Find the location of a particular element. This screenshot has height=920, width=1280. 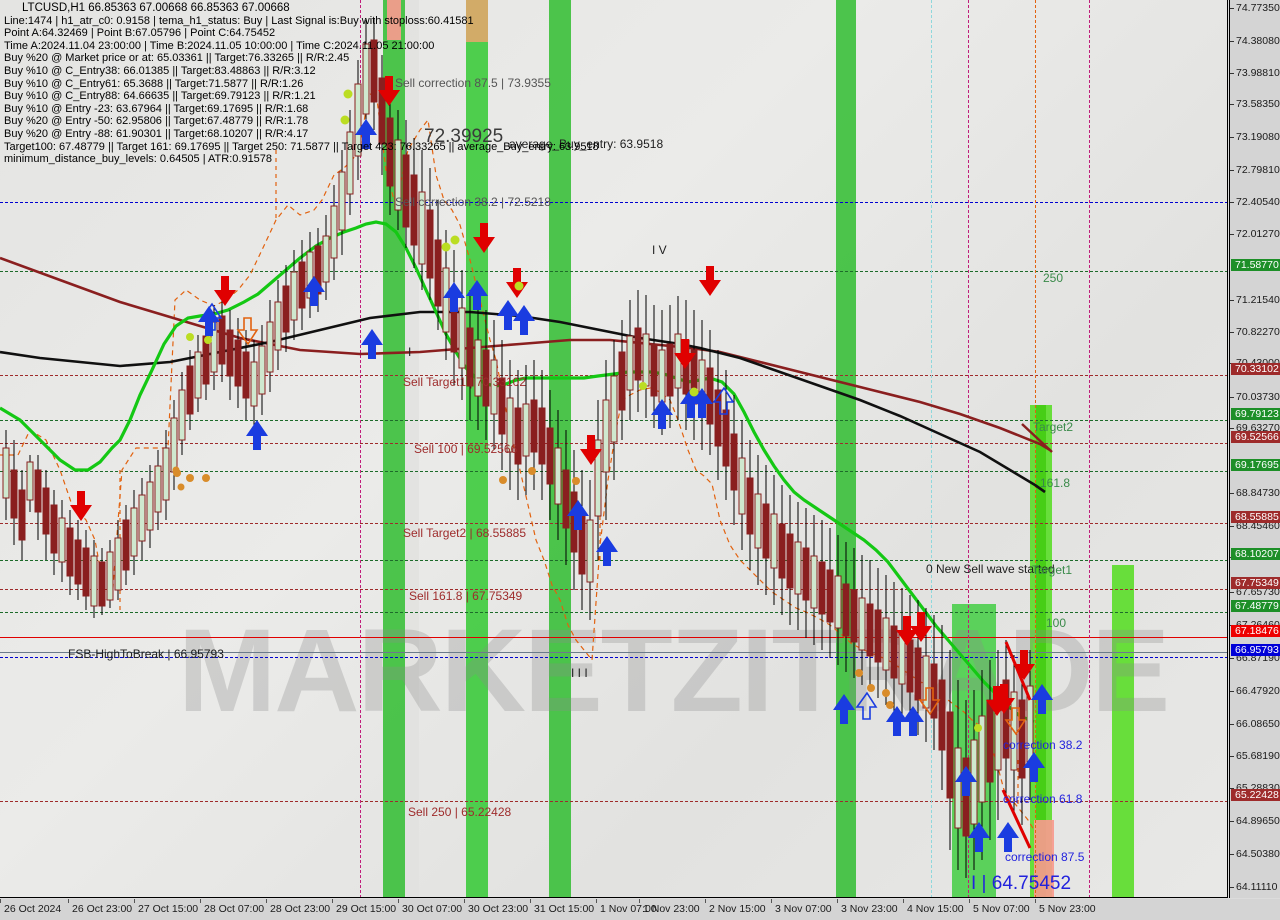

price-level-badge: 71.58770 is located at coordinates (1255, 265).